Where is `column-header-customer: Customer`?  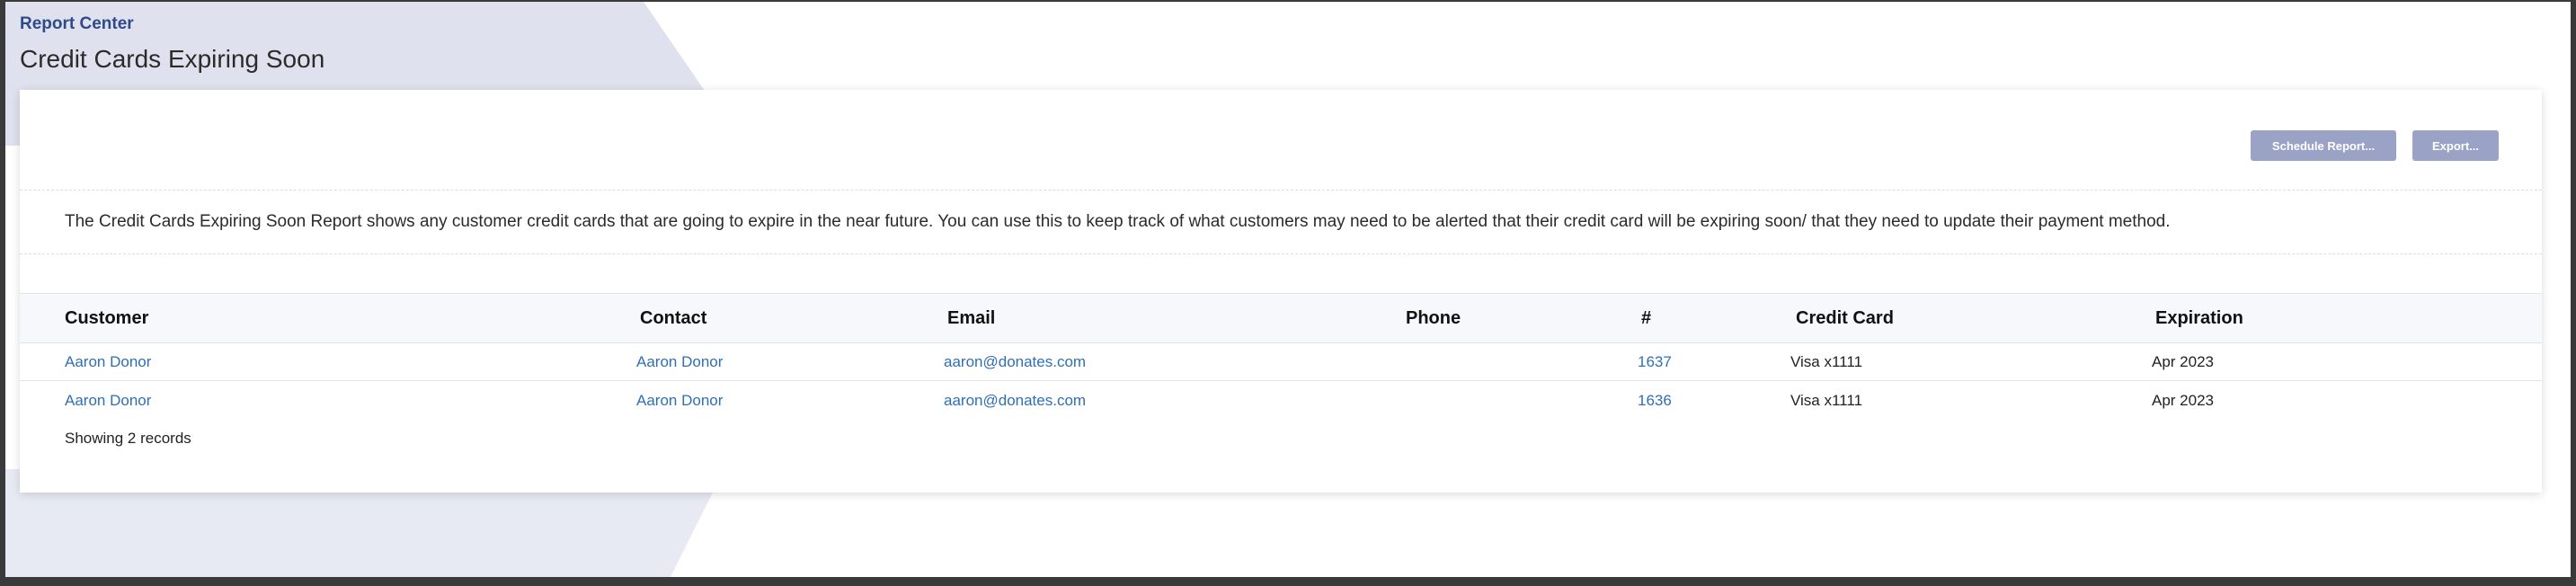 column-header-customer: Customer is located at coordinates (106, 318).